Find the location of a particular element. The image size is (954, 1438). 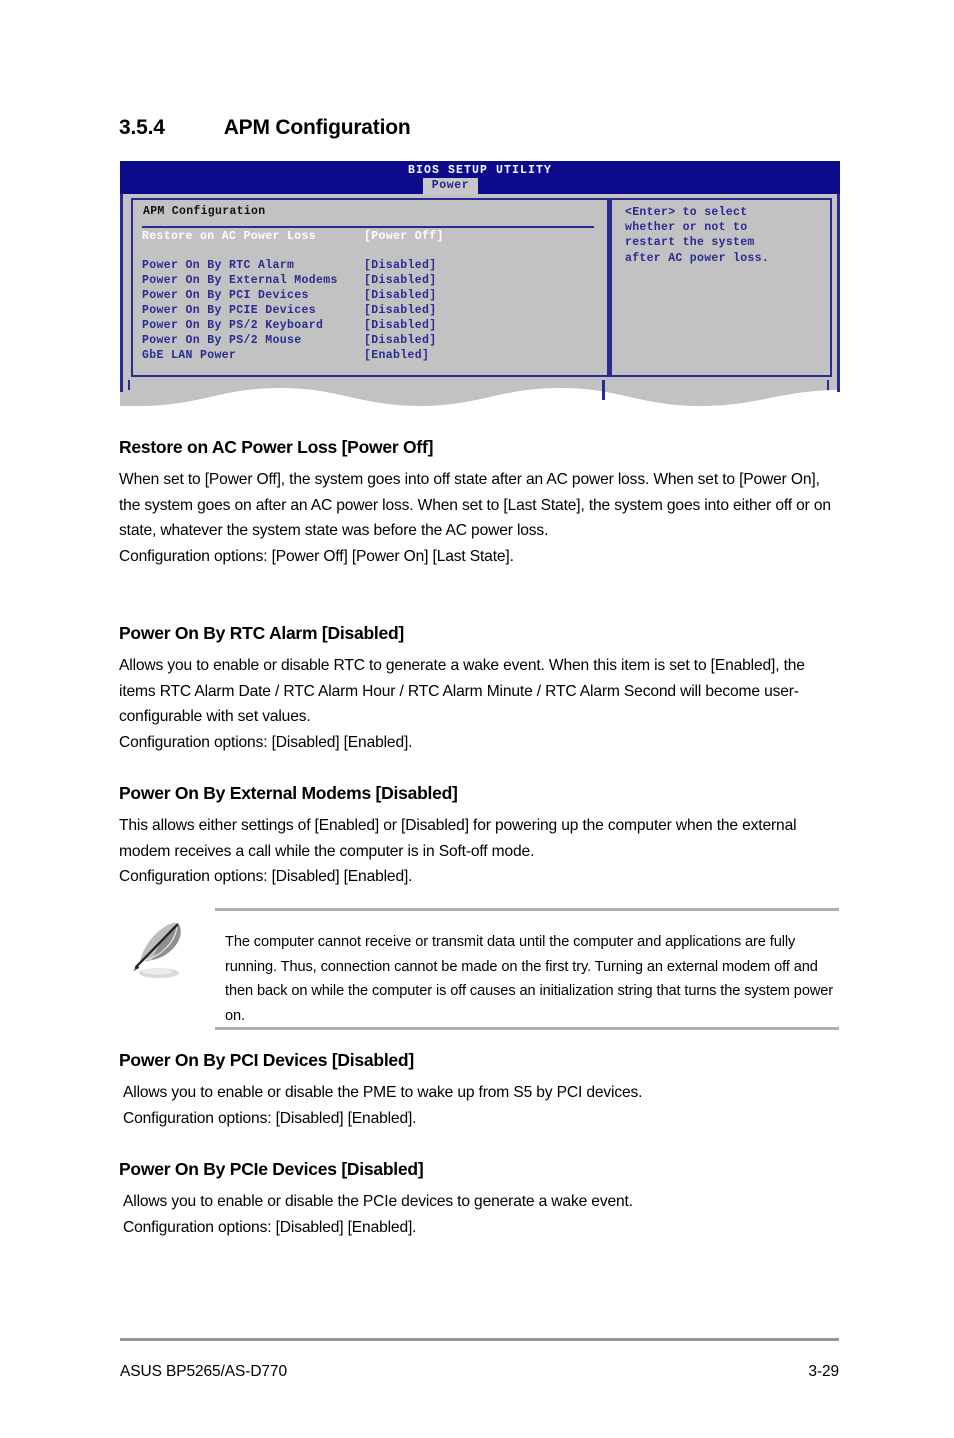

bios-titlebar: BIOS SETUP UTILITY is located at coordinates (480, 177).